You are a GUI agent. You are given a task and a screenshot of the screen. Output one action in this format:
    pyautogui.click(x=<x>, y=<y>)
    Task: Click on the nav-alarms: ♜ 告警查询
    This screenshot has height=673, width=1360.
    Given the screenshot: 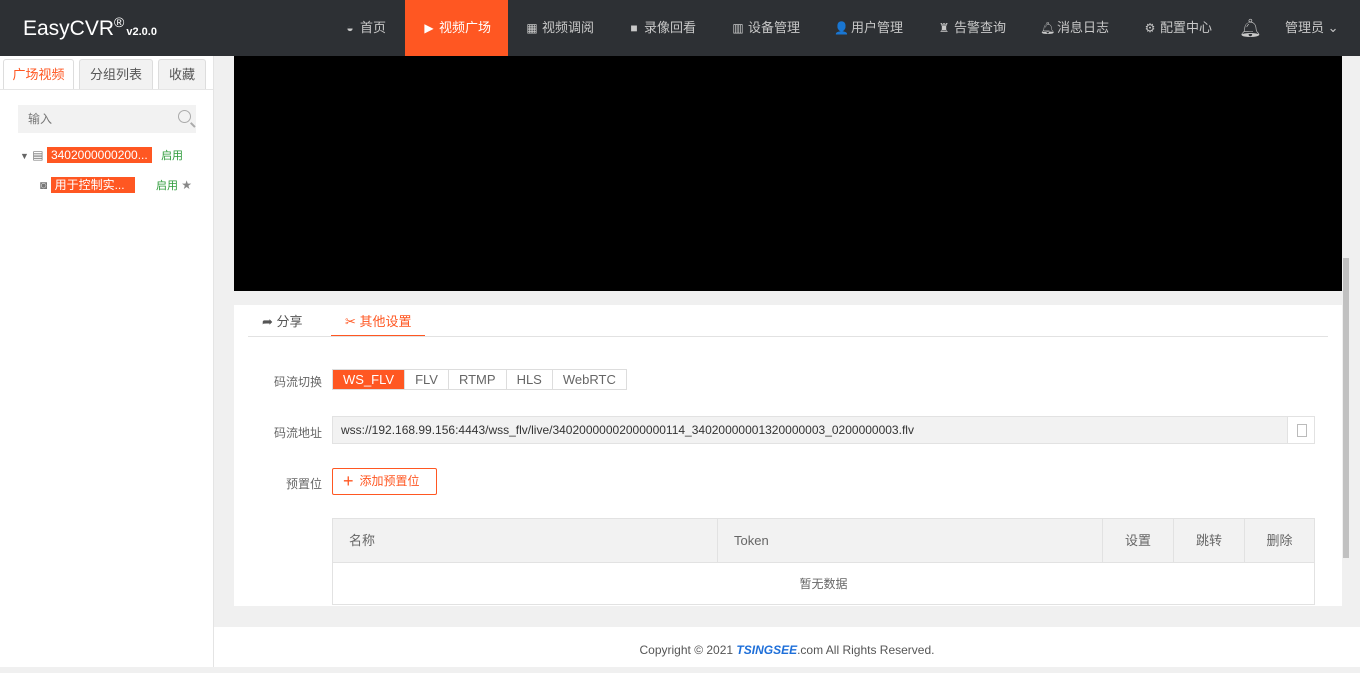 What is the action you would take?
    pyautogui.click(x=971, y=28)
    